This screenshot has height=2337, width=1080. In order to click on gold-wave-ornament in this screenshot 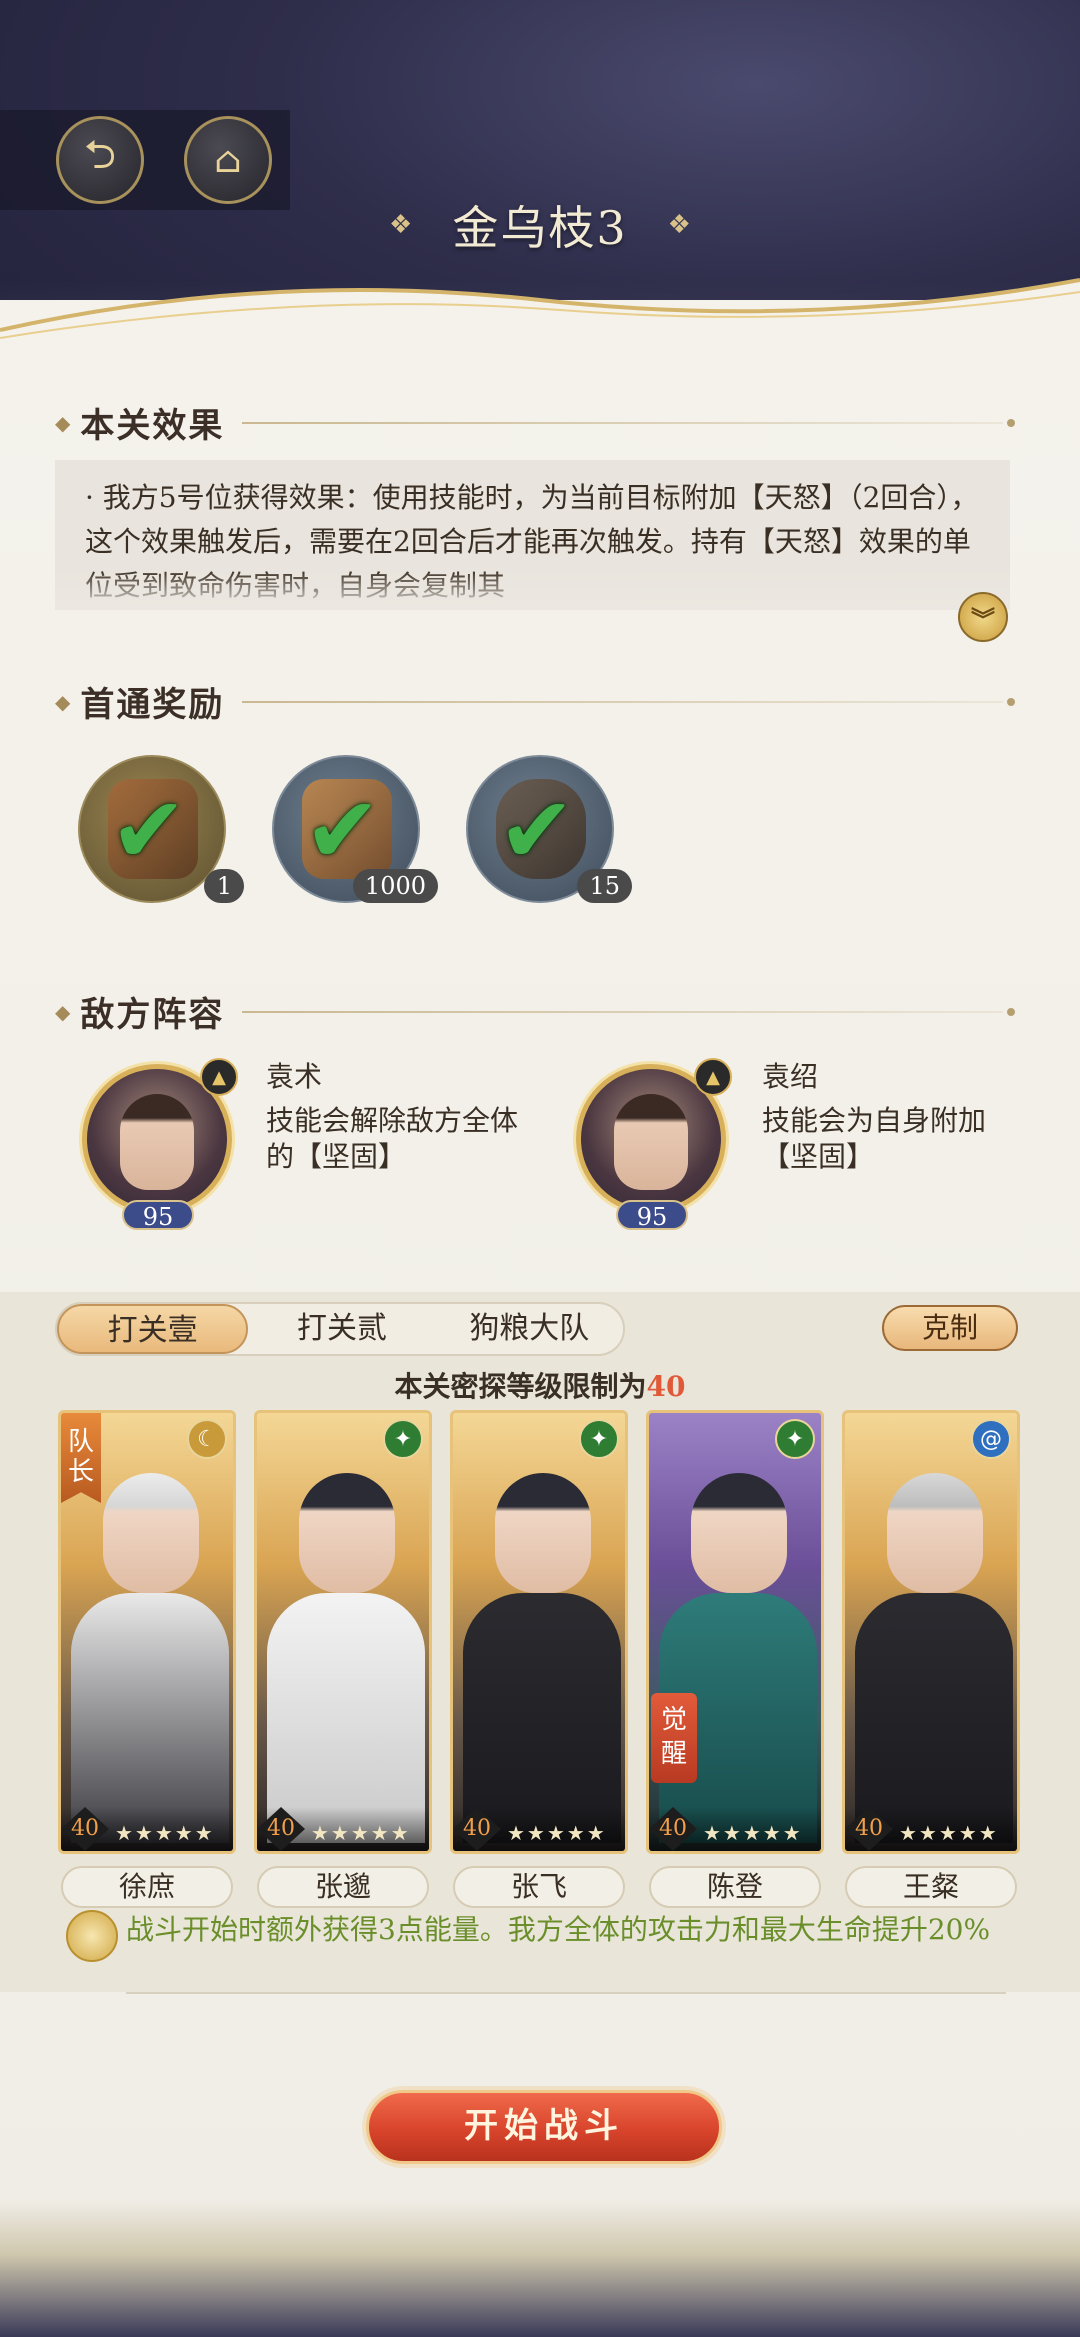, I will do `click(540, 314)`.